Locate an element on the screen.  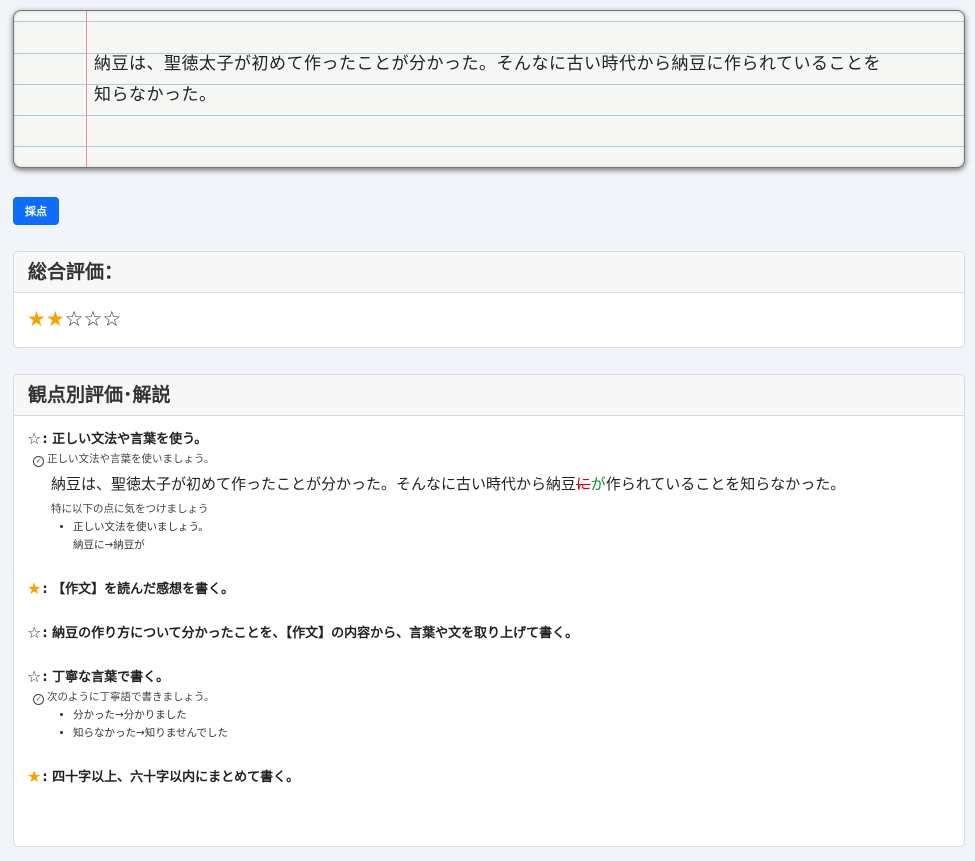
list-item: 知らなかった→知りませんでした is located at coordinates (512, 733).